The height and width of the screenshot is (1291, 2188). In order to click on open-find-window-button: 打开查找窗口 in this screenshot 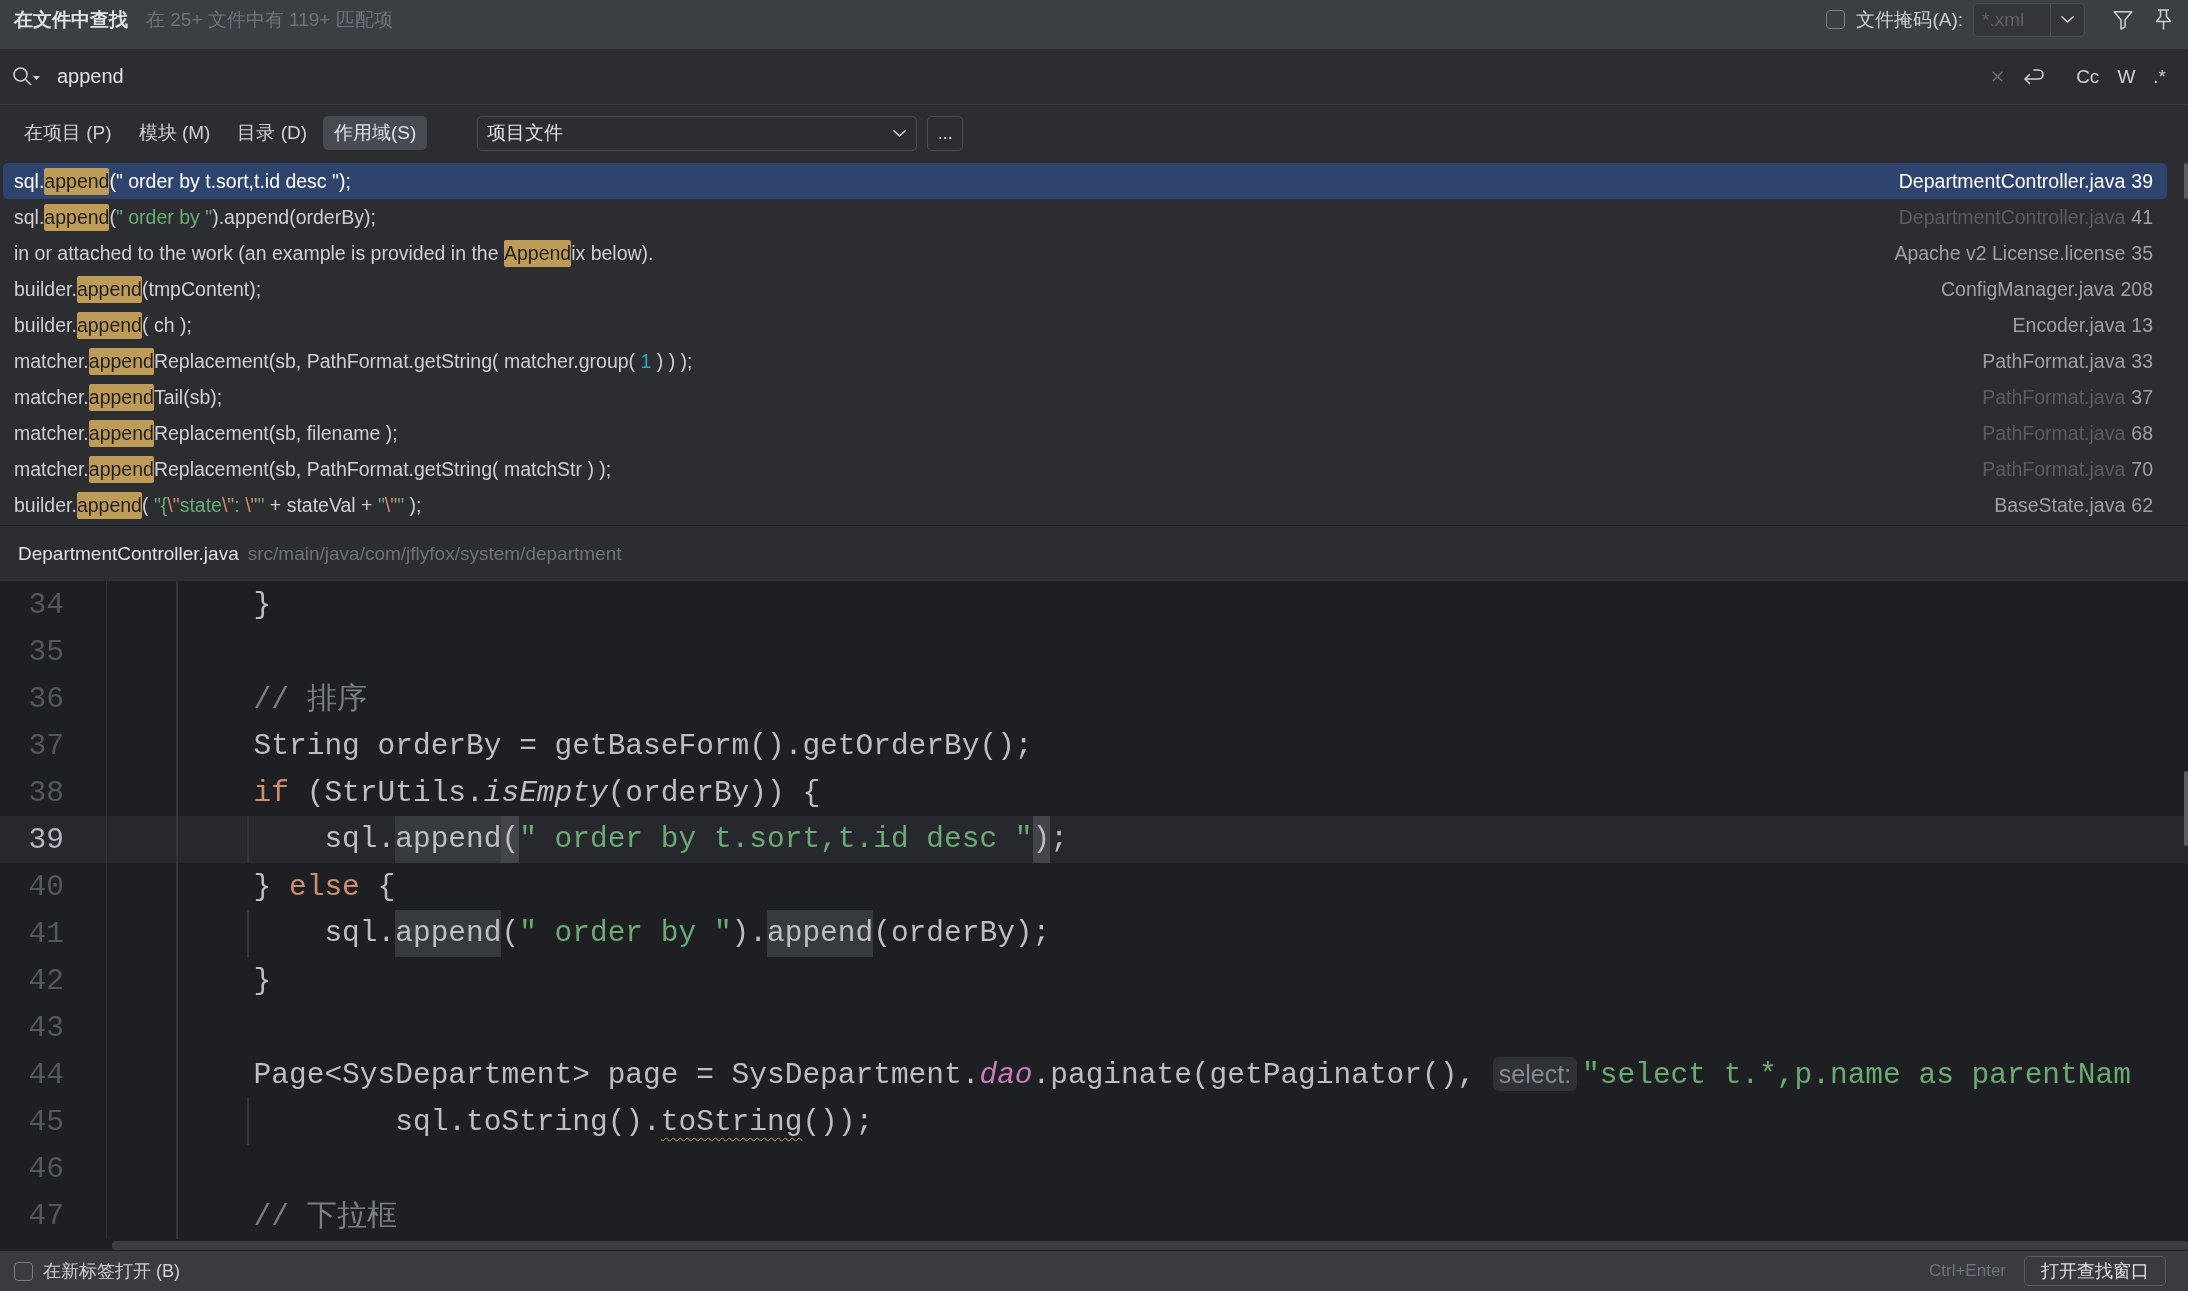, I will do `click(2095, 1271)`.